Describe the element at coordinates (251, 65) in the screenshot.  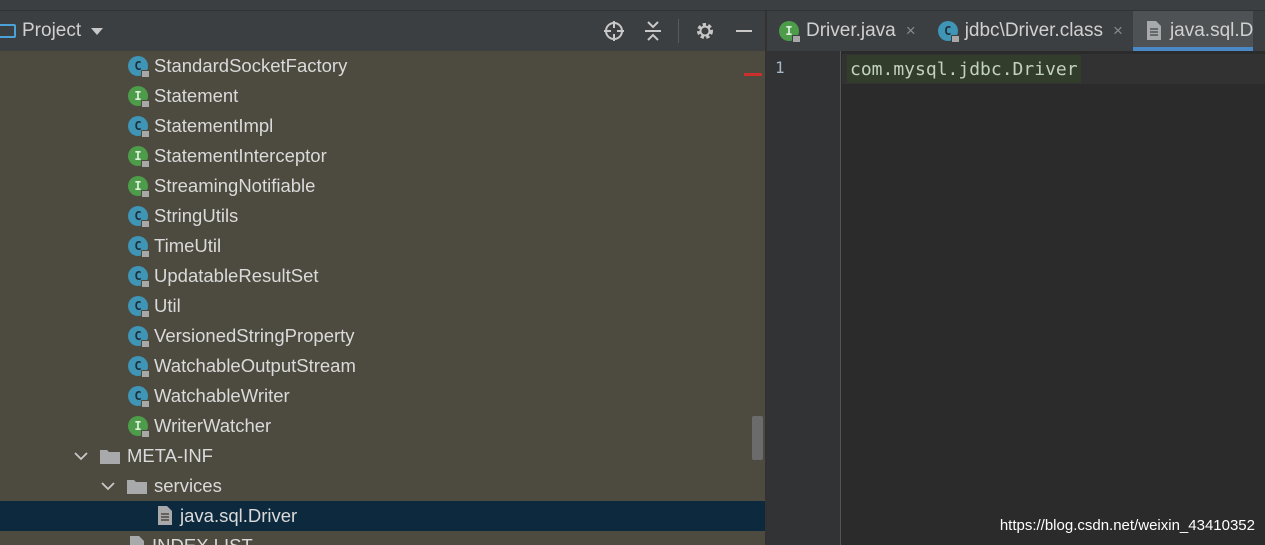
I see `tree-item-label: StandardSocketFactory` at that location.